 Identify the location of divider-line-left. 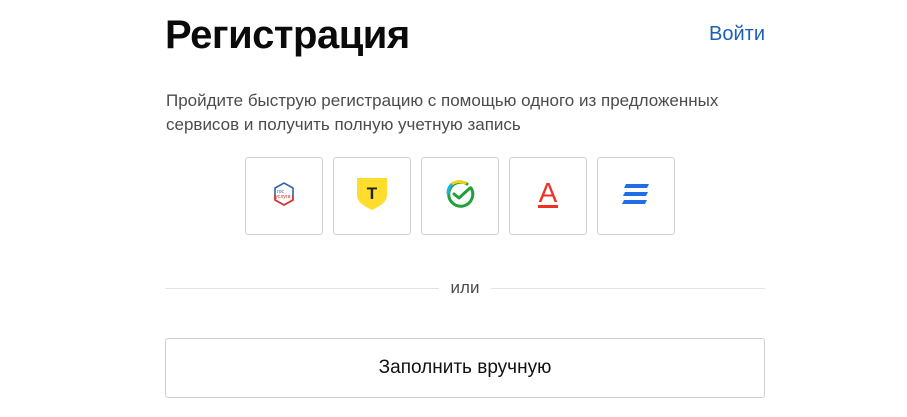
(302, 288).